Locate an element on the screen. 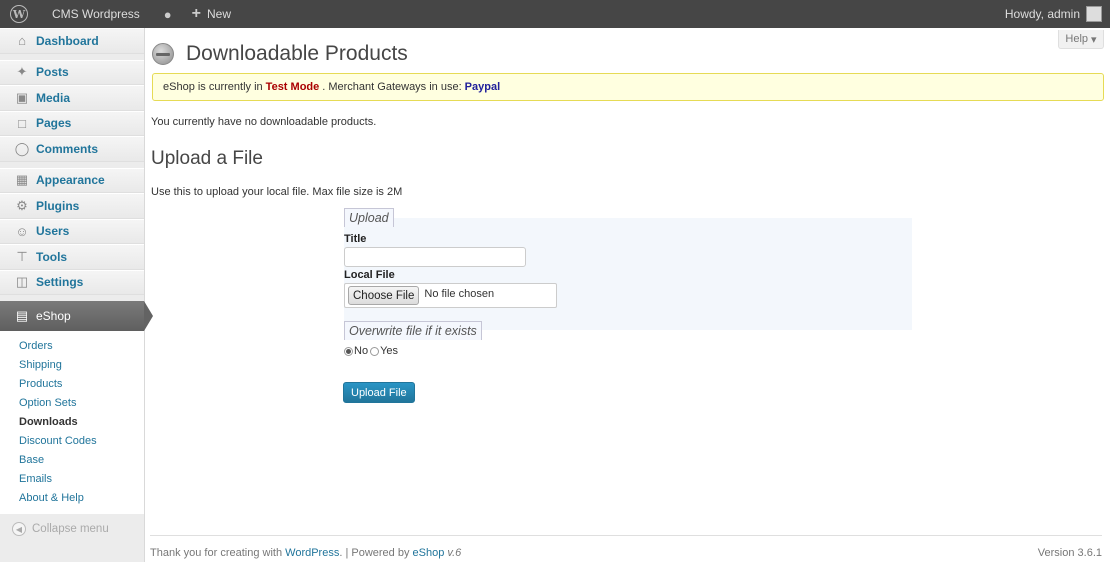  eshop-icon: ▤ is located at coordinates (22, 315).